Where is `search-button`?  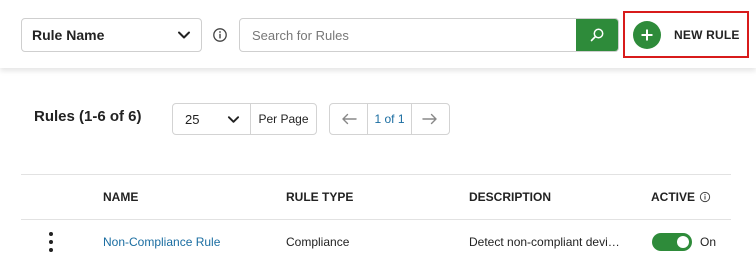 search-button is located at coordinates (597, 35).